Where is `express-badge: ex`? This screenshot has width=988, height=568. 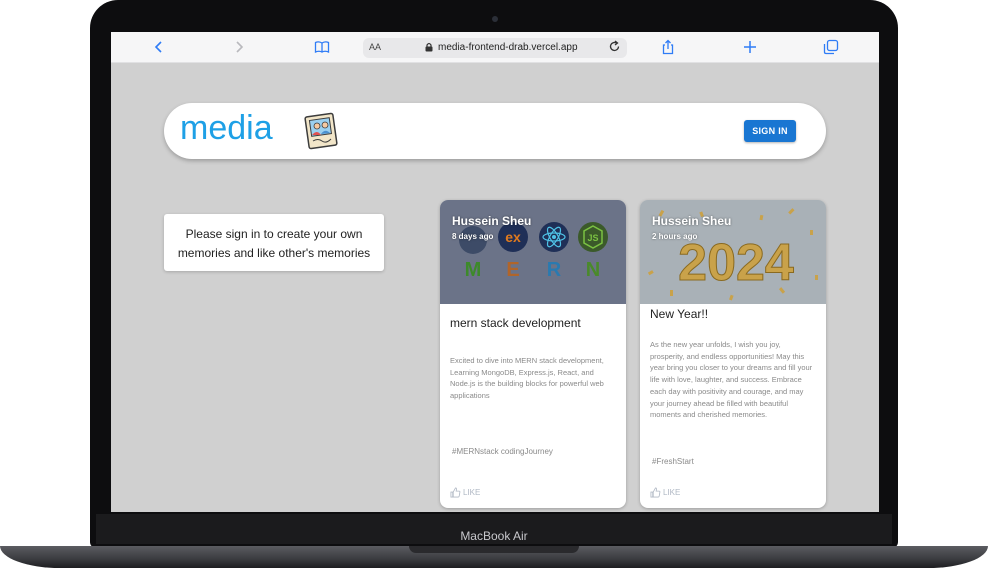
express-badge: ex is located at coordinates (513, 237).